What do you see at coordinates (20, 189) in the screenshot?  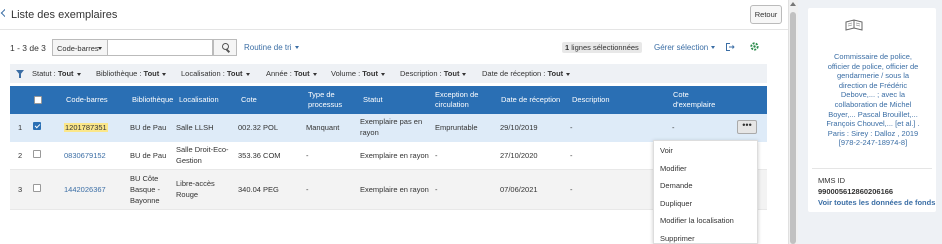 I see `row-number: 3` at bounding box center [20, 189].